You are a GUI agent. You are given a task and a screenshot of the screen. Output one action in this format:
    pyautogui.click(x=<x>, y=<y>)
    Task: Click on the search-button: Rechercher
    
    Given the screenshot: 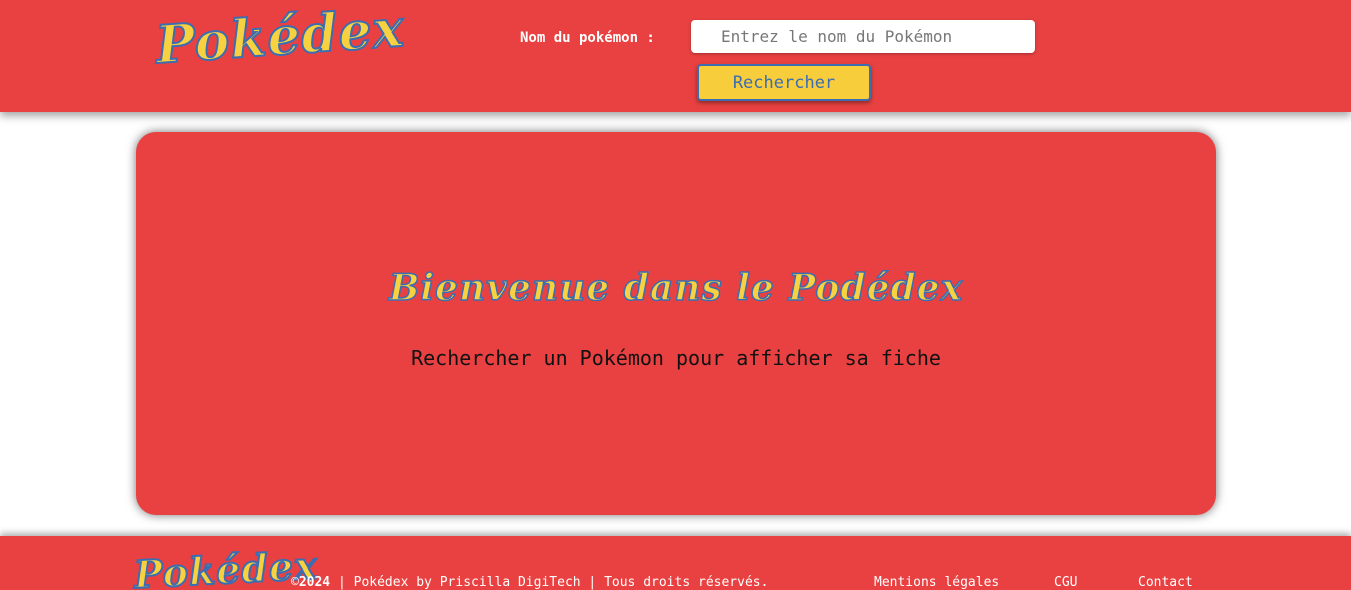 What is the action you would take?
    pyautogui.click(x=784, y=82)
    